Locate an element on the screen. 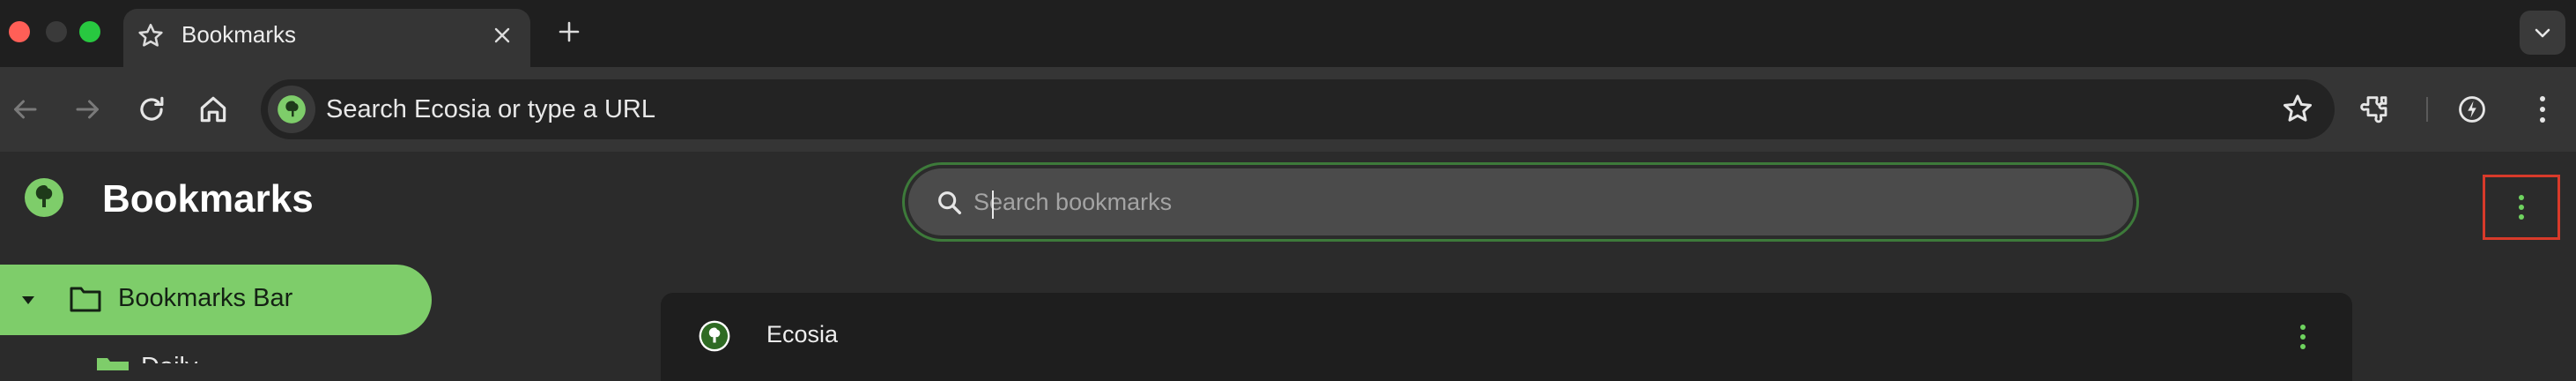  window-close-button is located at coordinates (20, 31).